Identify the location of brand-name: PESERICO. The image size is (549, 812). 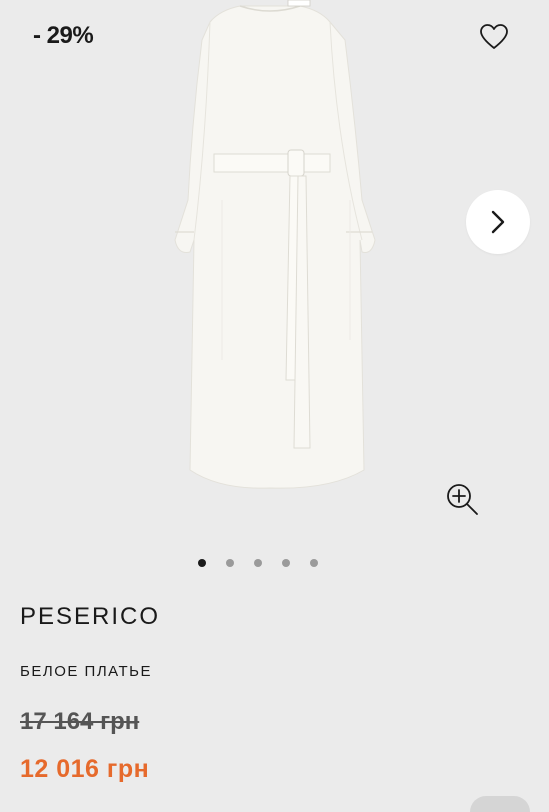
(90, 617).